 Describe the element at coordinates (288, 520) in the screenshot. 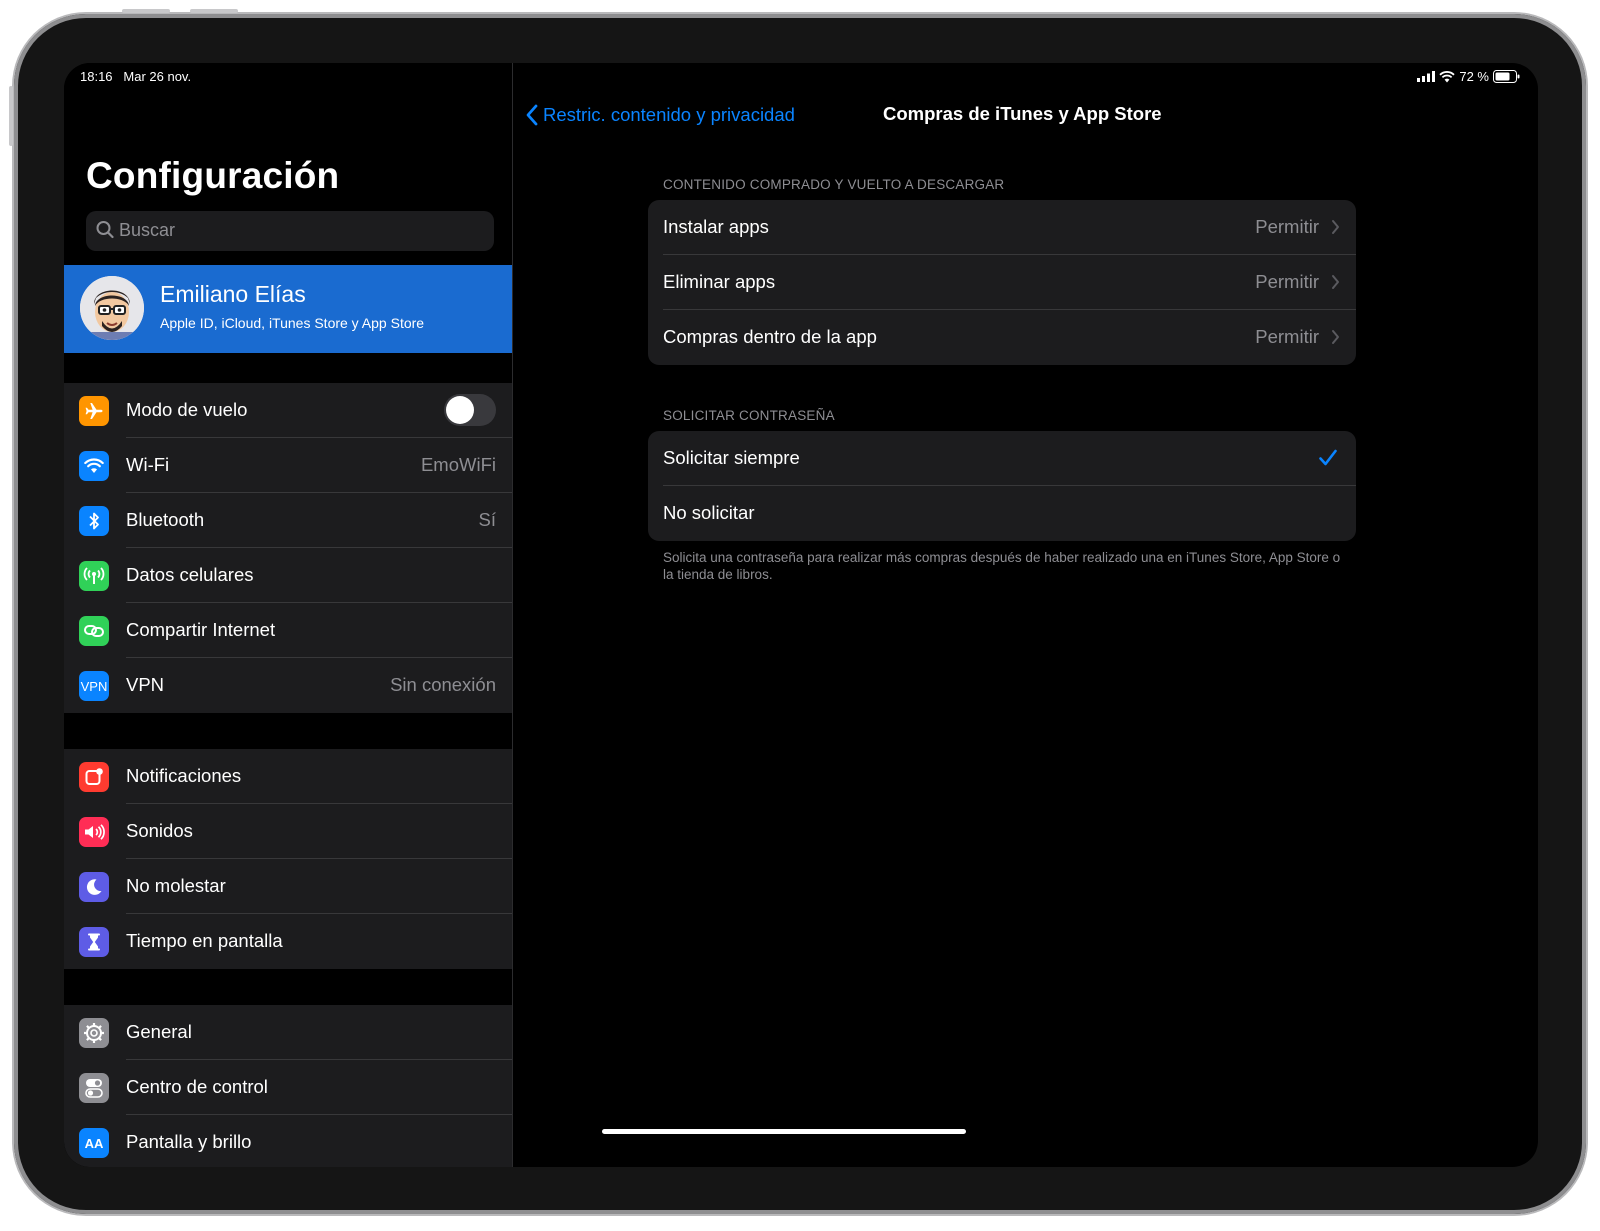

I see `sidebar-item-bluetooth: Bluetooth Sí` at that location.